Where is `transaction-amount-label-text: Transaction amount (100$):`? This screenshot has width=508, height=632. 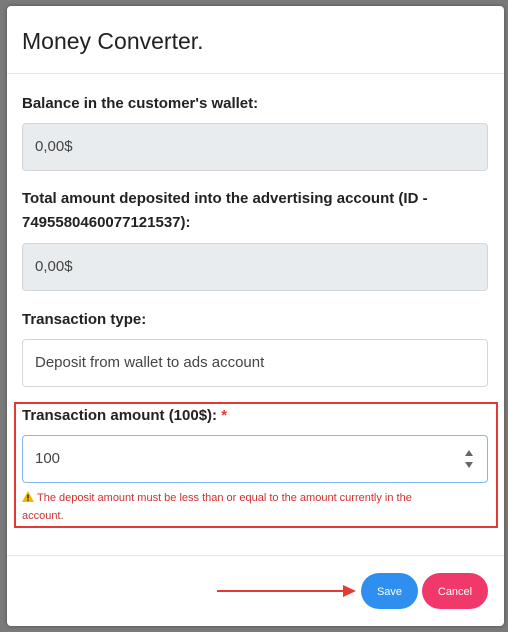 transaction-amount-label-text: Transaction amount (100$): is located at coordinates (120, 415).